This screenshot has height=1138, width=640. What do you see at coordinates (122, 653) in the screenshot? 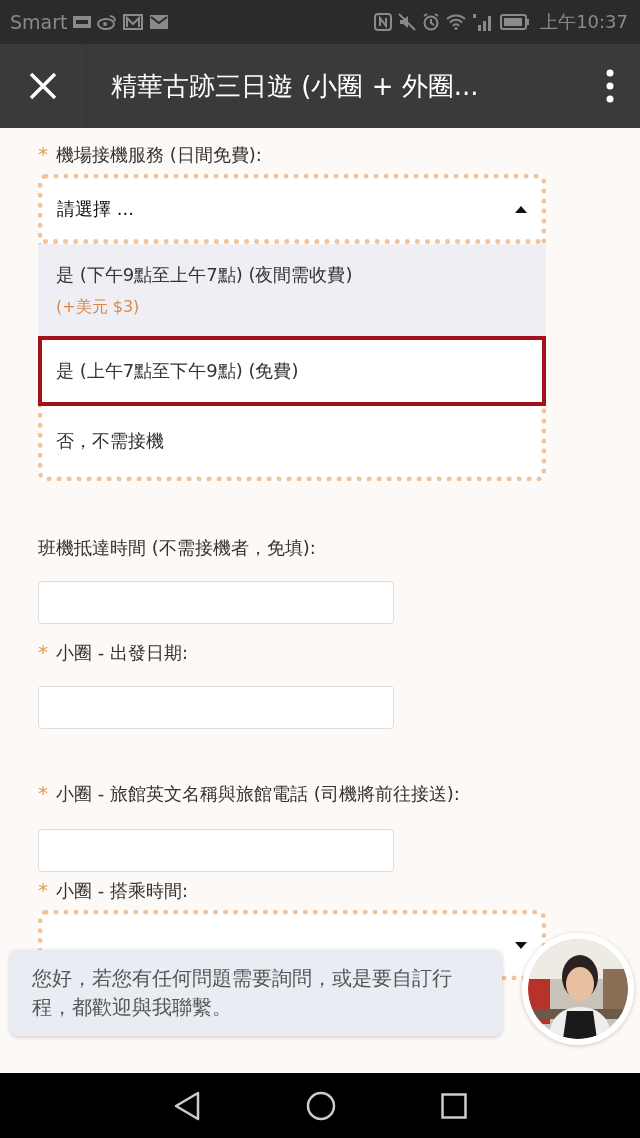
I see `field-label: 小圈 - 出發日期:` at bounding box center [122, 653].